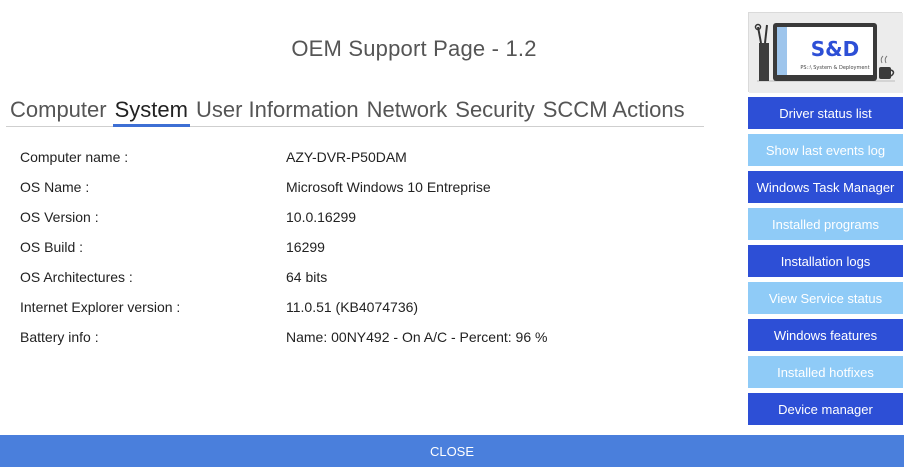  I want to click on installation-logs-button: Installation logs, so click(825, 261).